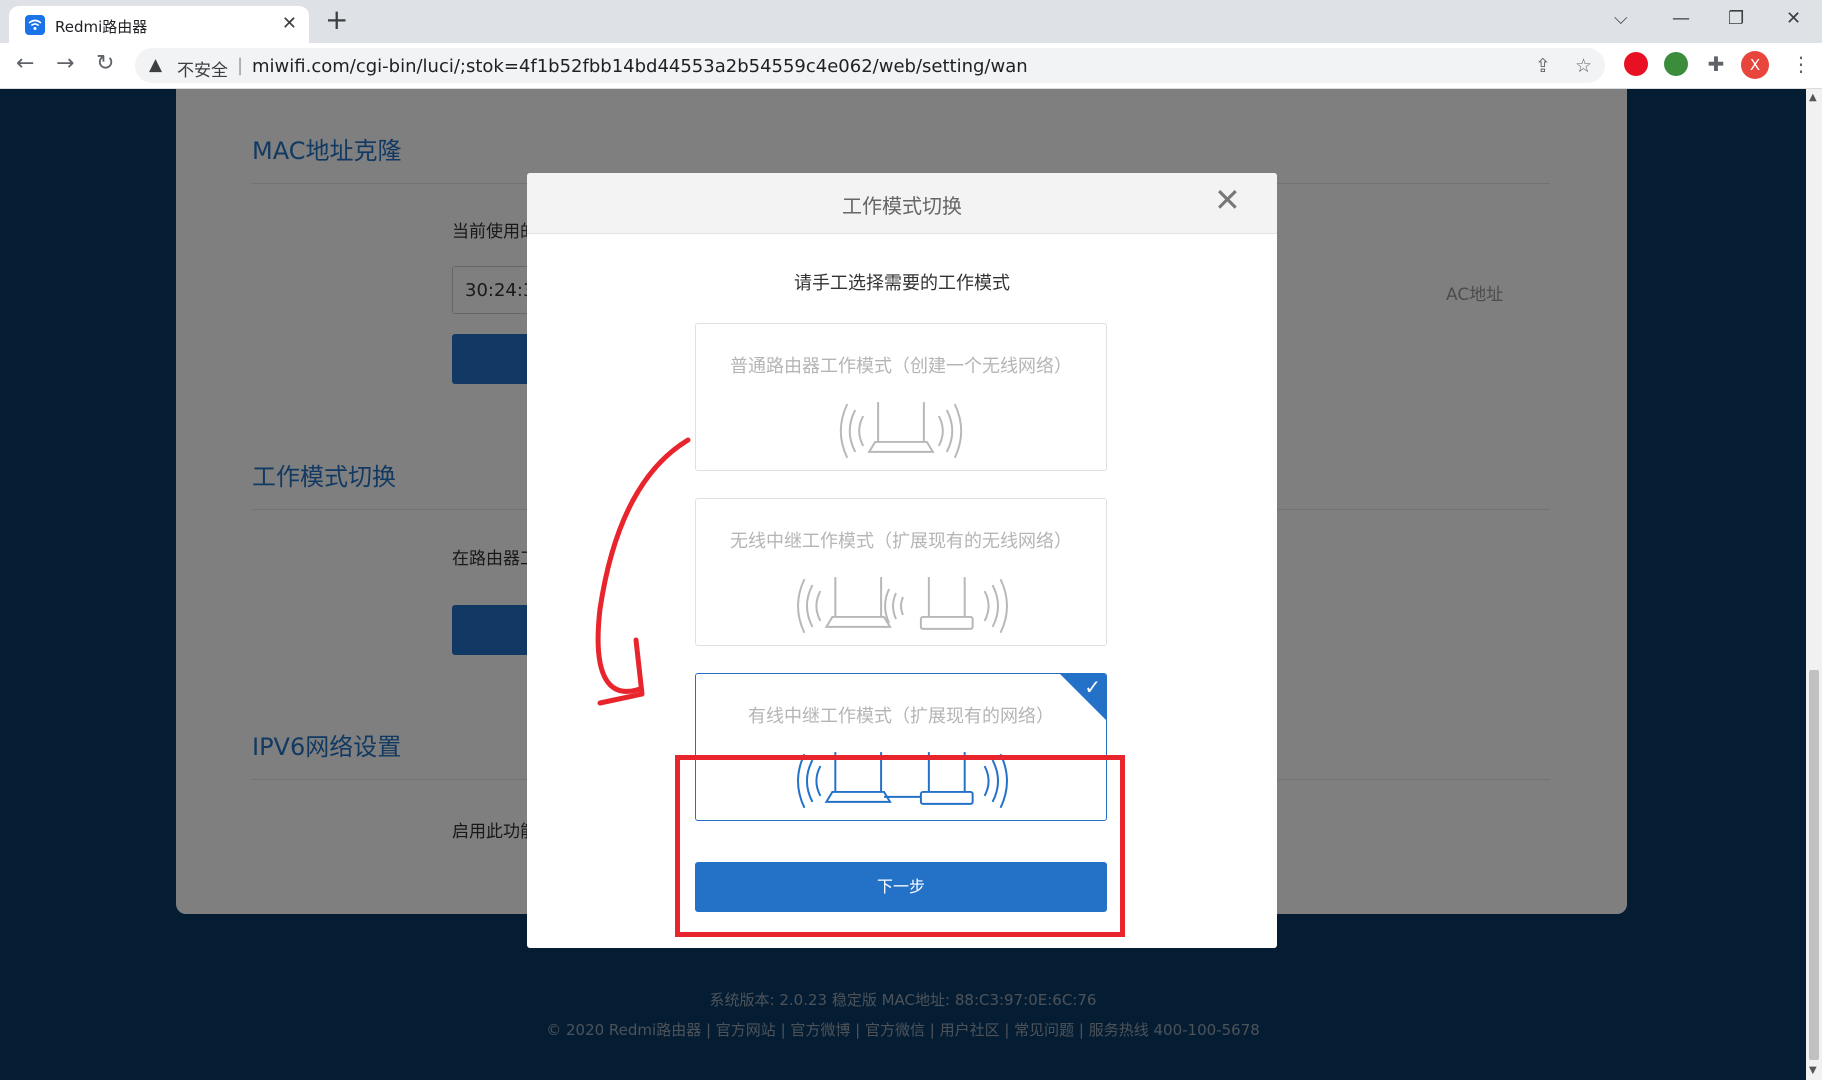 This screenshot has width=1822, height=1080. What do you see at coordinates (1583, 66) in the screenshot?
I see `bookmark-star-icon: ☆` at bounding box center [1583, 66].